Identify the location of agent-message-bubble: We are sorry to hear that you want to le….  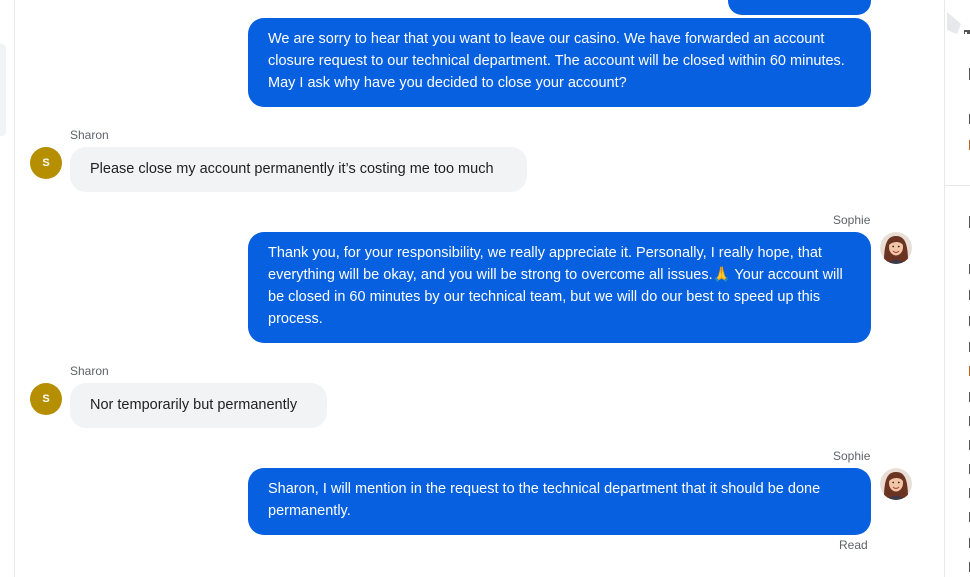
(559, 62).